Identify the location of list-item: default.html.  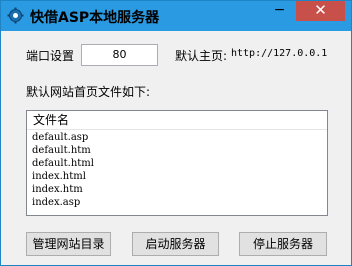
(63, 163).